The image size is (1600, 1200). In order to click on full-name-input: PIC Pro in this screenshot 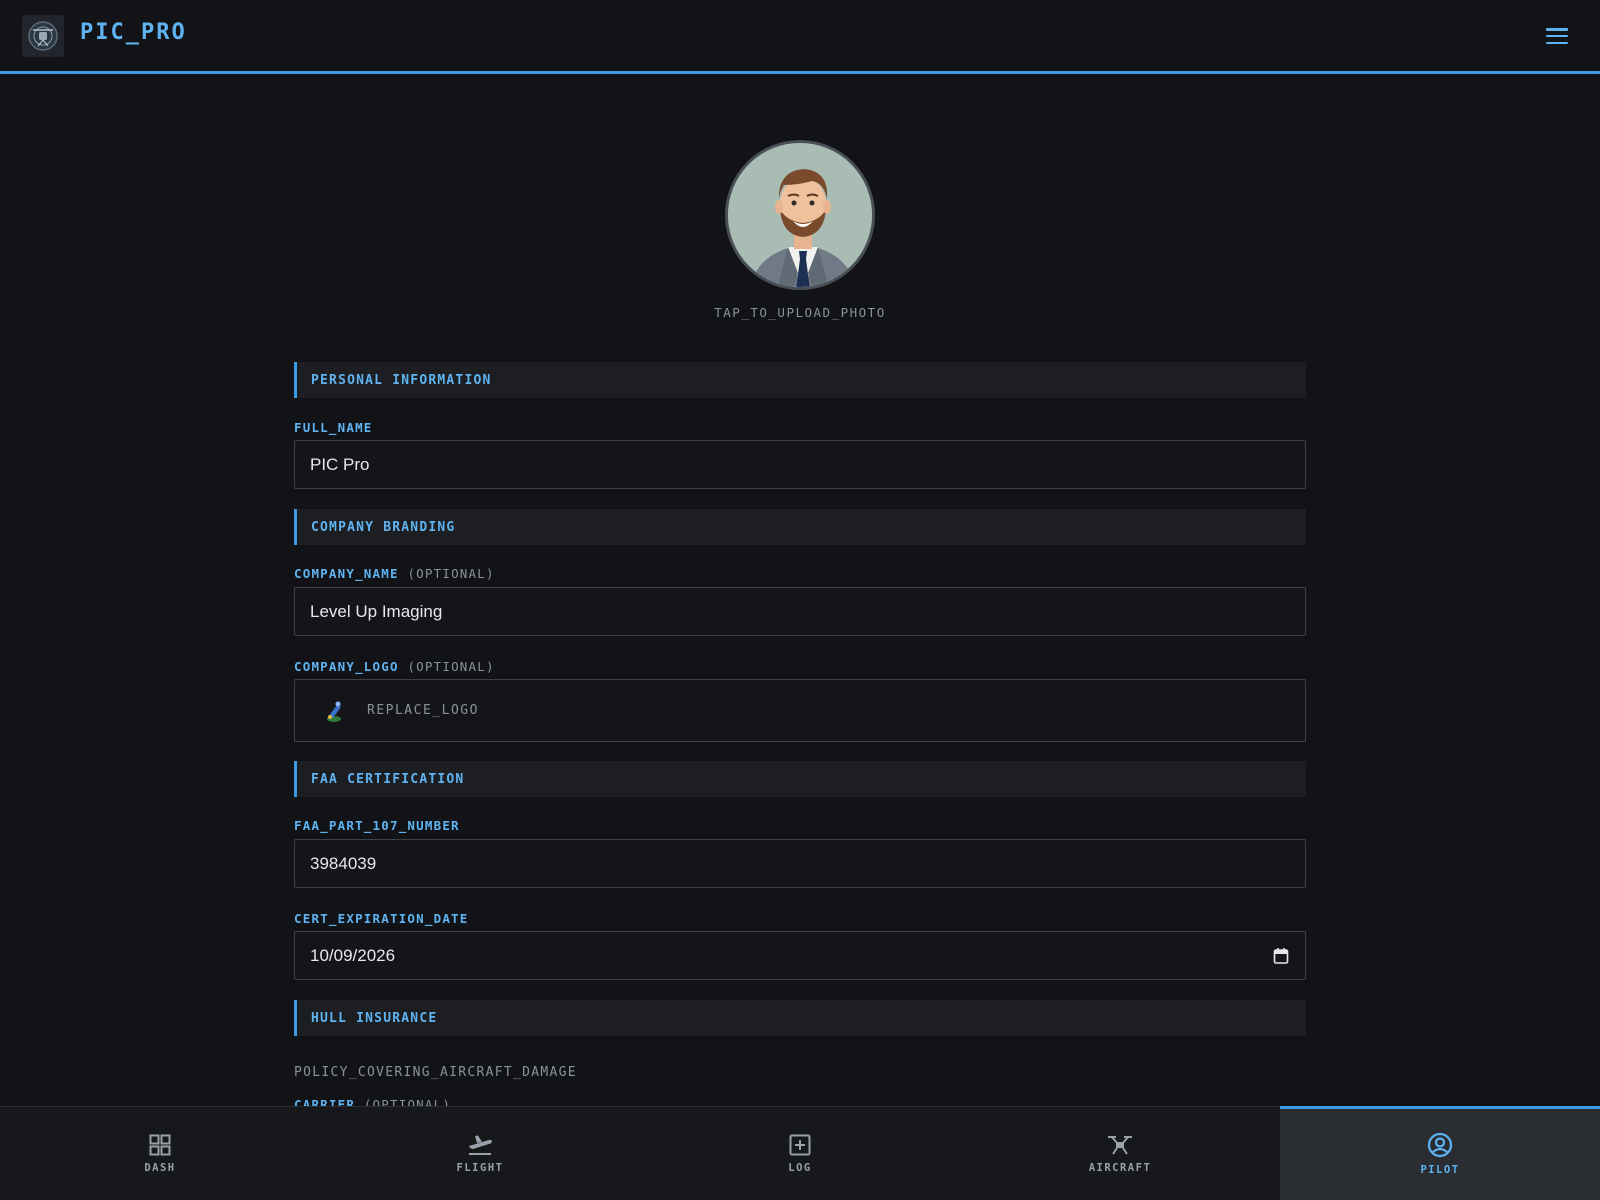, I will do `click(800, 464)`.